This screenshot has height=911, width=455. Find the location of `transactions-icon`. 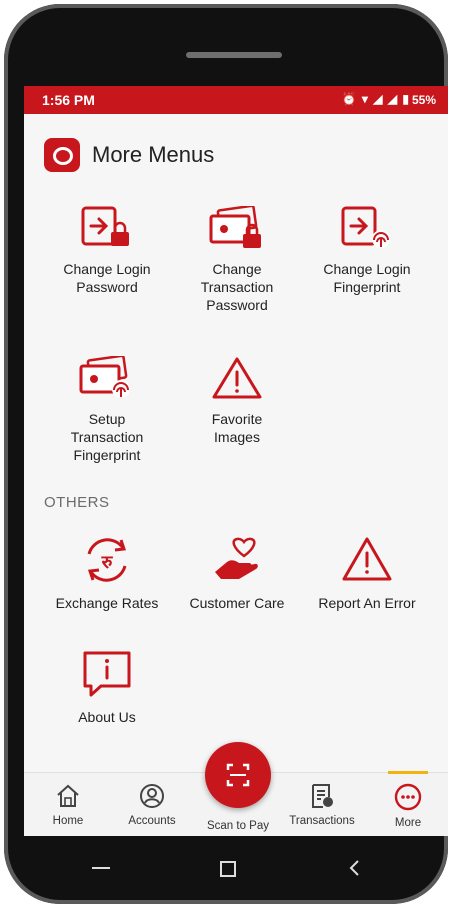

transactions-icon is located at coordinates (322, 796).